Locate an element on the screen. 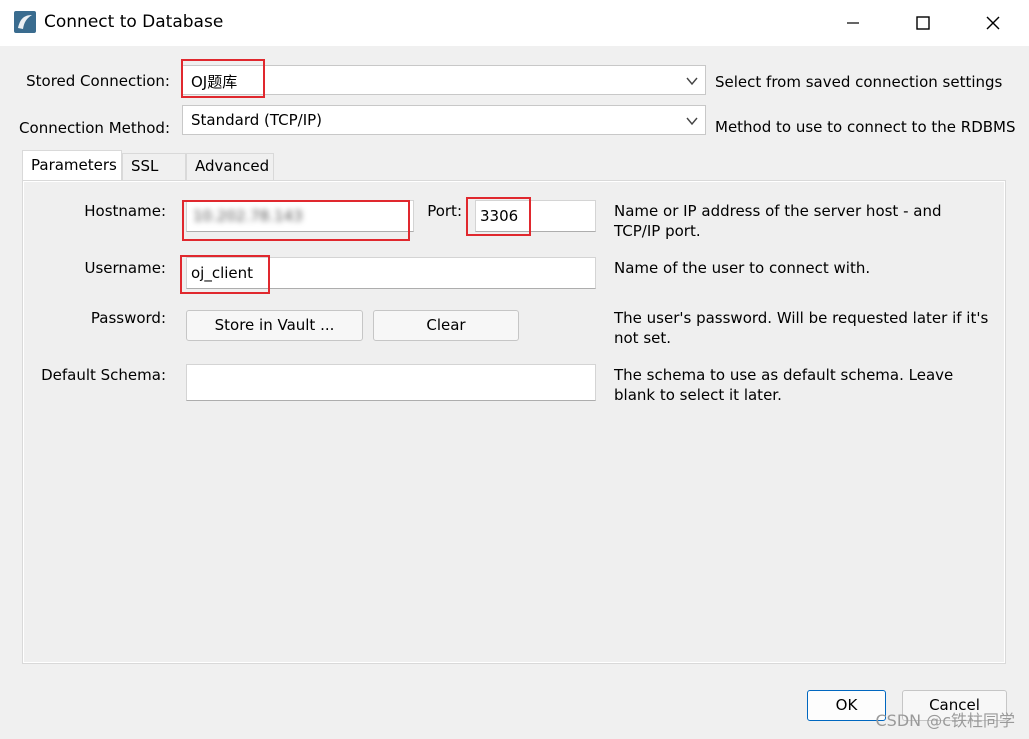 The image size is (1029, 739). close-icon is located at coordinates (993, 23).